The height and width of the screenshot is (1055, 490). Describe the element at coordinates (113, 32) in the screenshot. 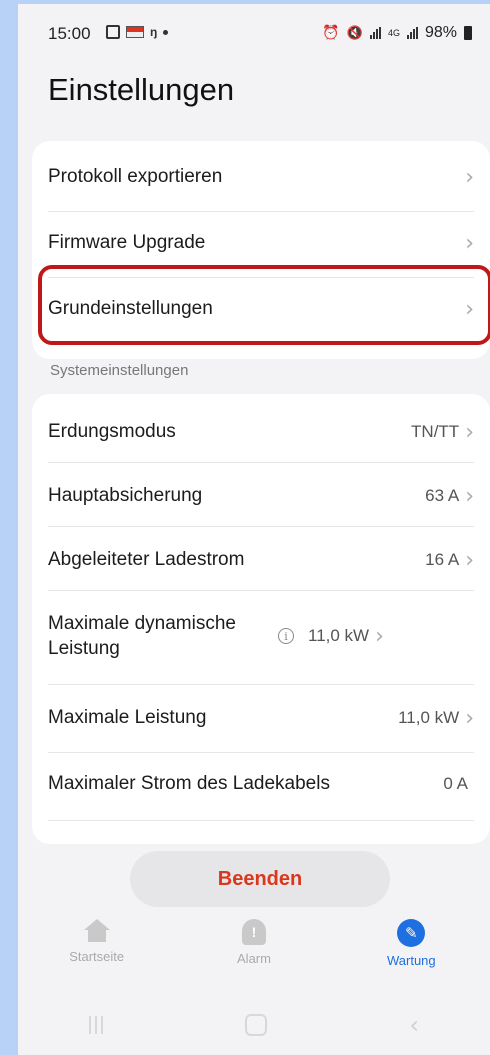

I see `gallery-icon` at that location.